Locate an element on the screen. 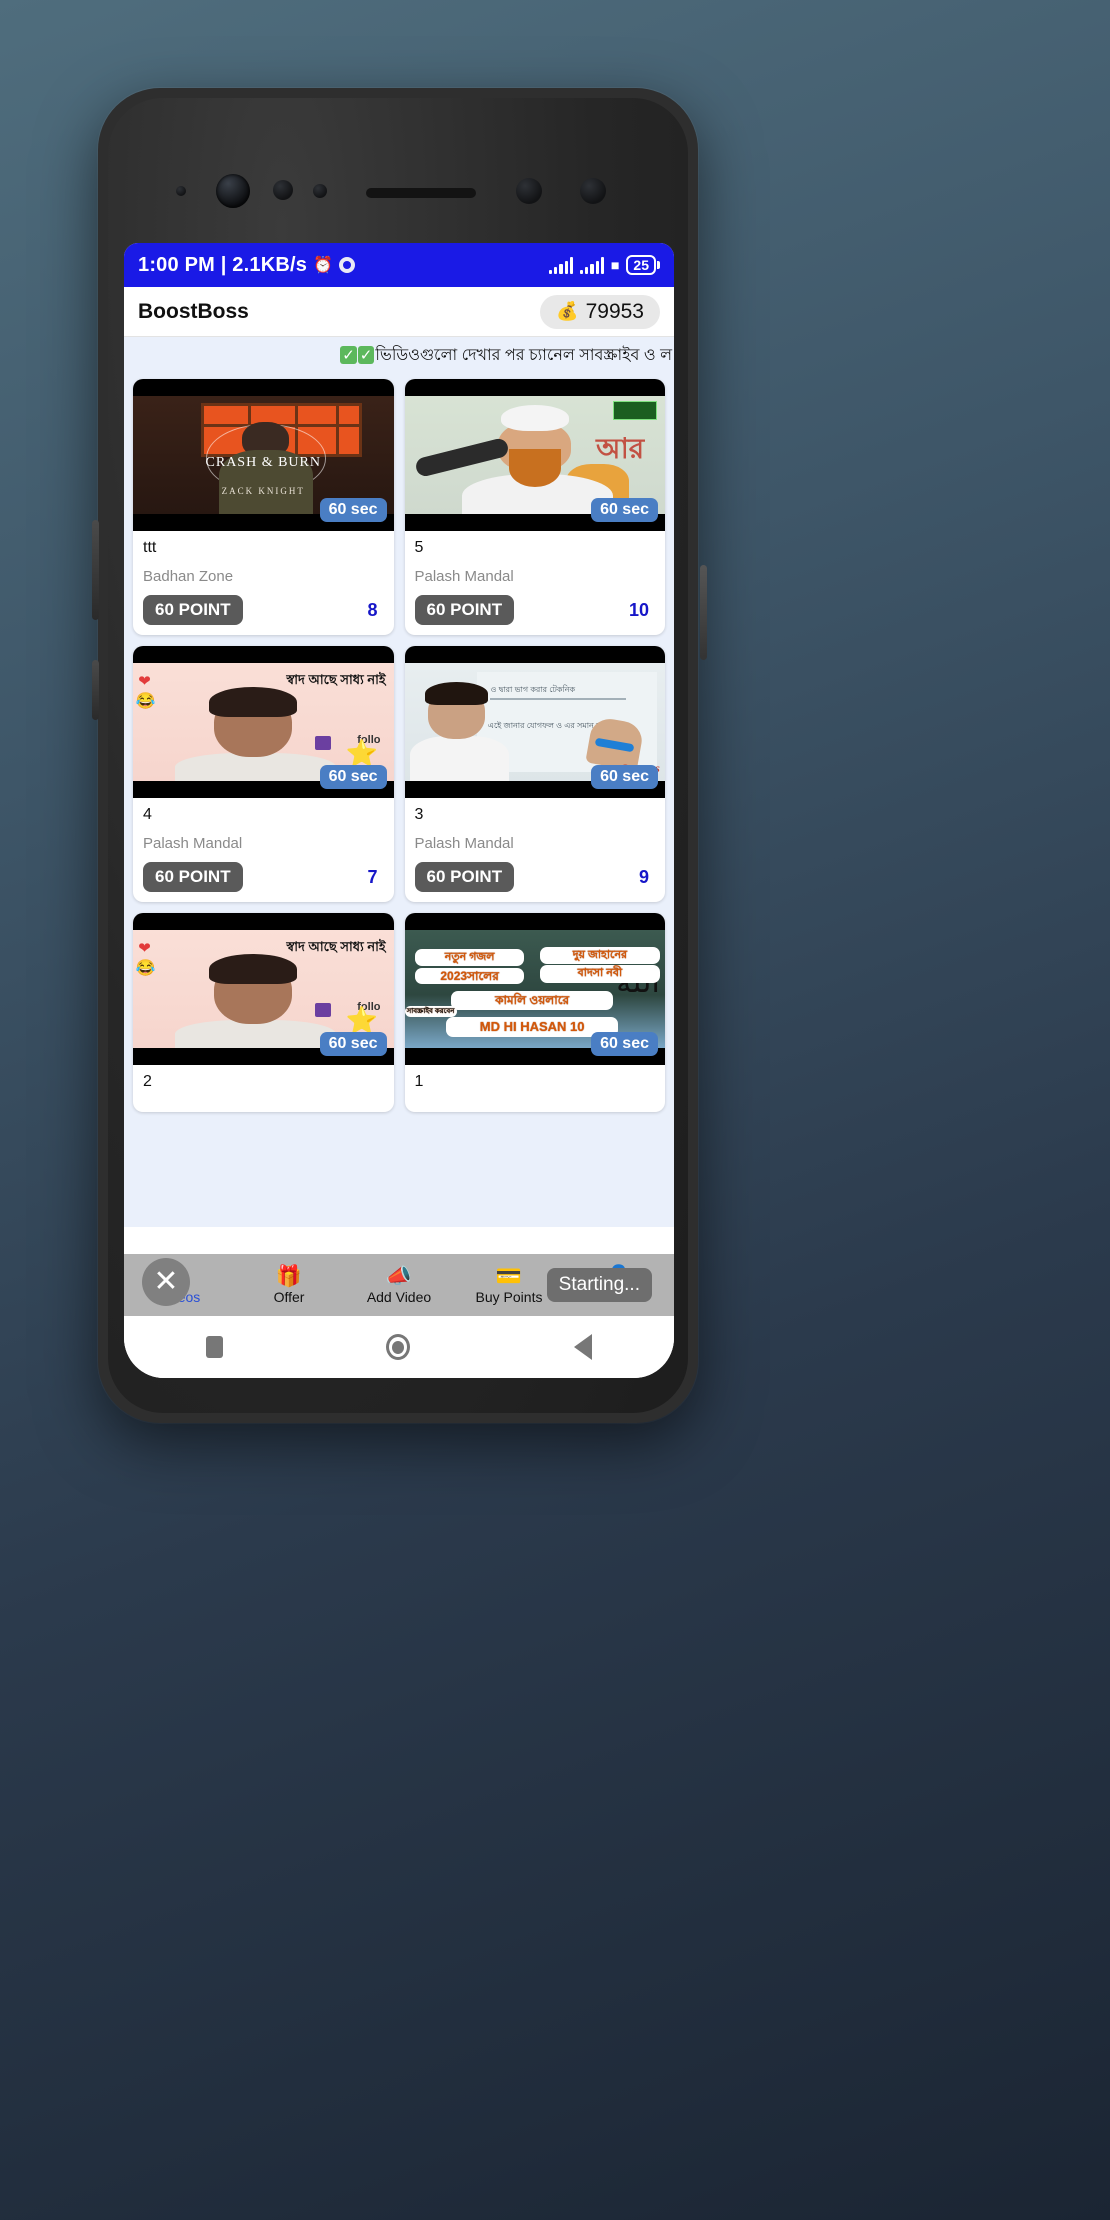 The image size is (1110, 2220). video-count: 10 is located at coordinates (638, 609).